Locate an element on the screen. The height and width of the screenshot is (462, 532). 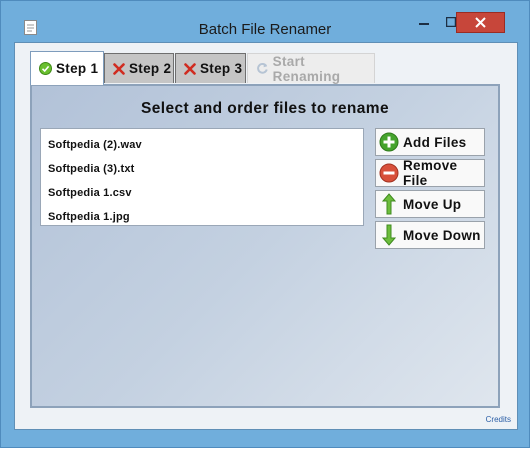
tab-start-renaming: Start Renaming is located at coordinates (311, 68).